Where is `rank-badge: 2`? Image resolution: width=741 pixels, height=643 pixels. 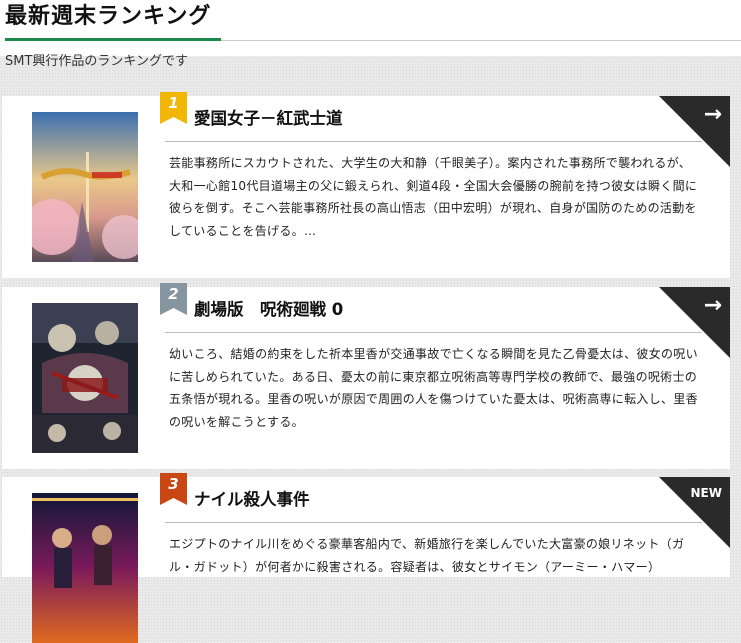
rank-badge: 2 is located at coordinates (173, 299).